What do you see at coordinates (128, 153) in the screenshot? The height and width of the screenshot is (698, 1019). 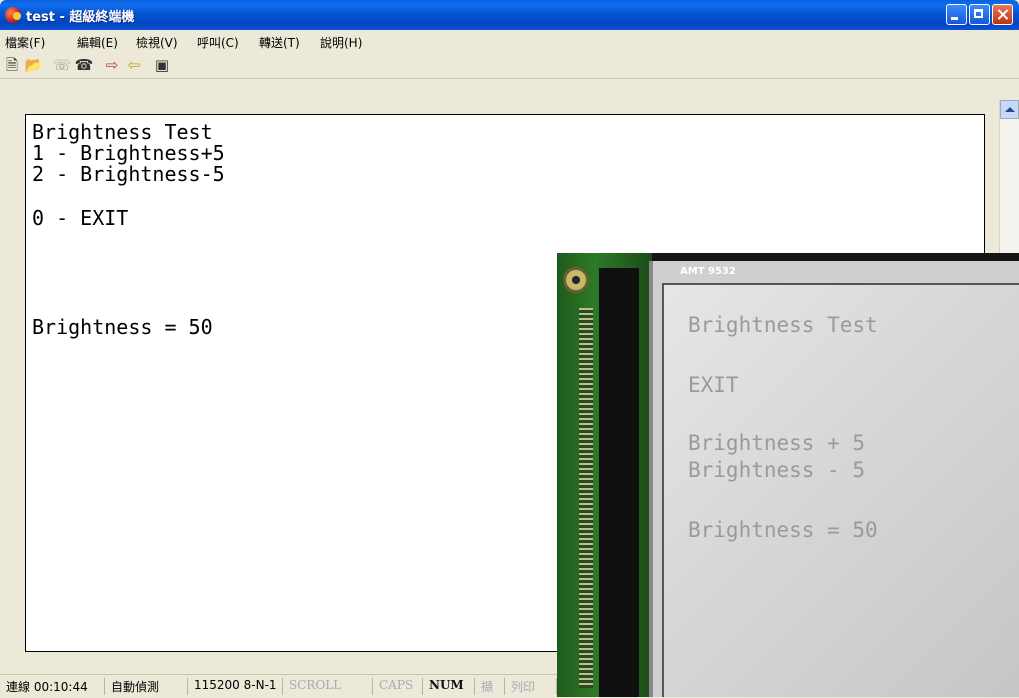 I see `terminal-line: 1 - Brightness+5` at bounding box center [128, 153].